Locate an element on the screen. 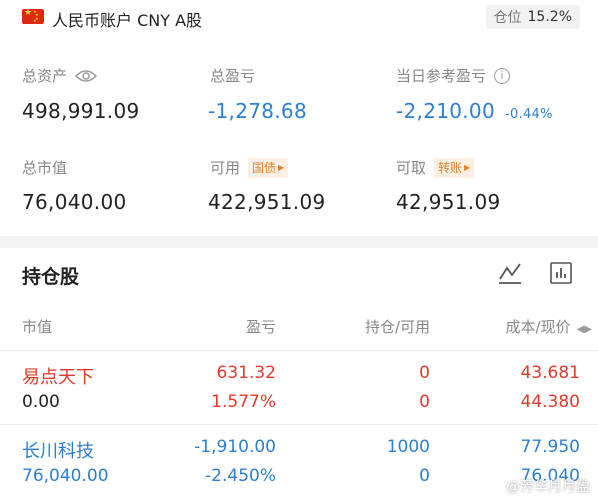  info-icon: i is located at coordinates (502, 75).